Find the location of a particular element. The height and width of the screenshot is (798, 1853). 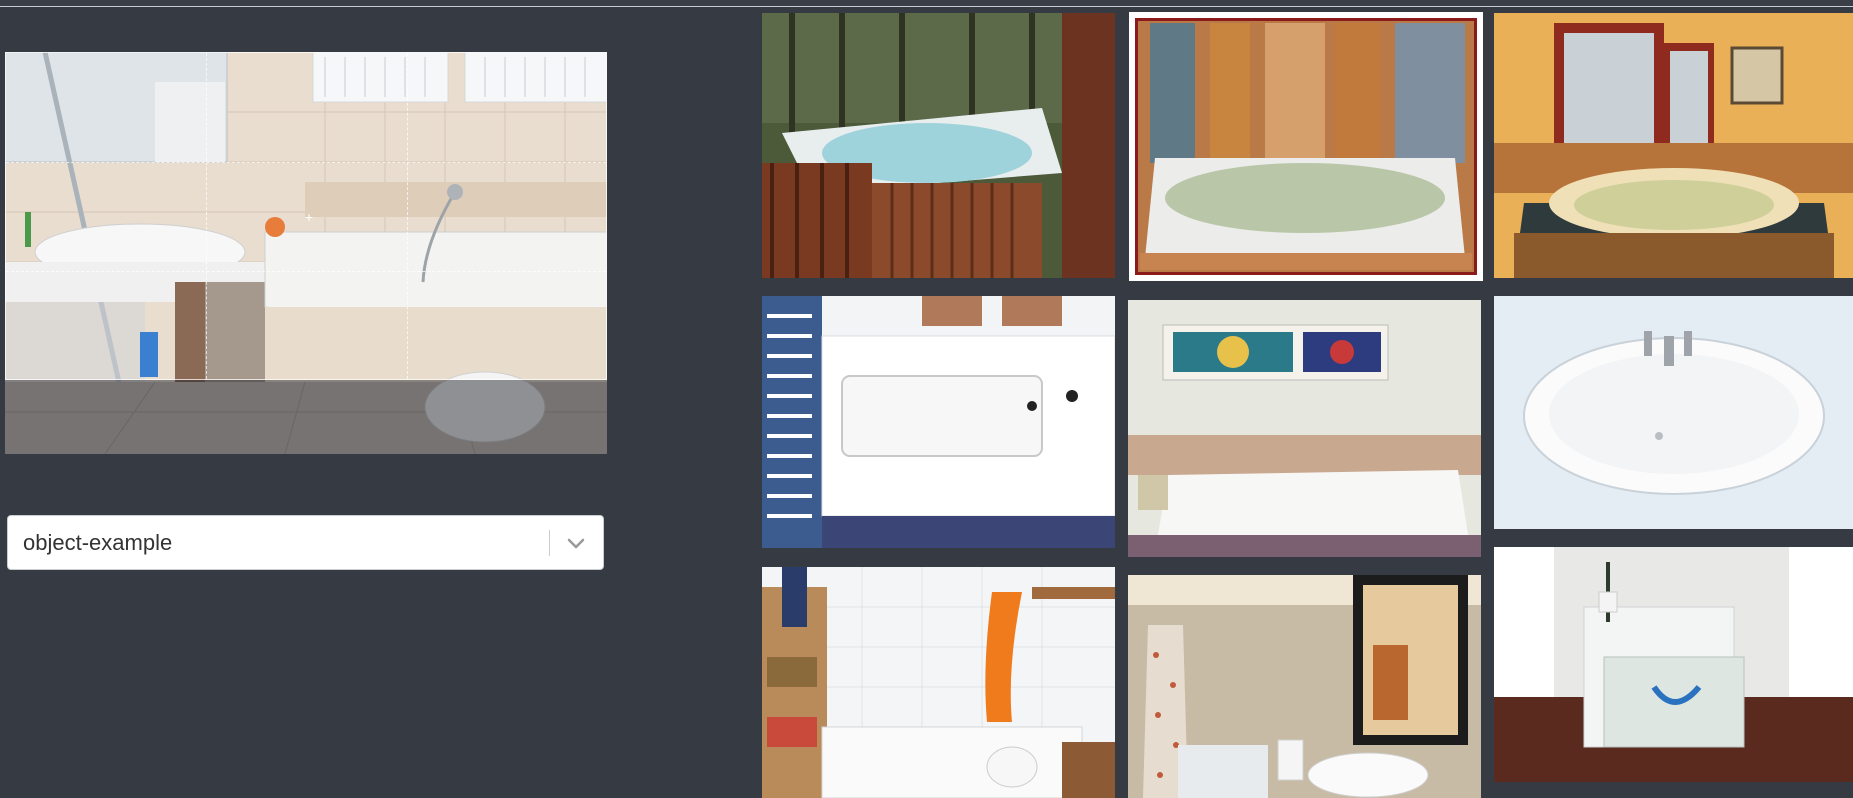

chevron-down-icon is located at coordinates (576, 543).